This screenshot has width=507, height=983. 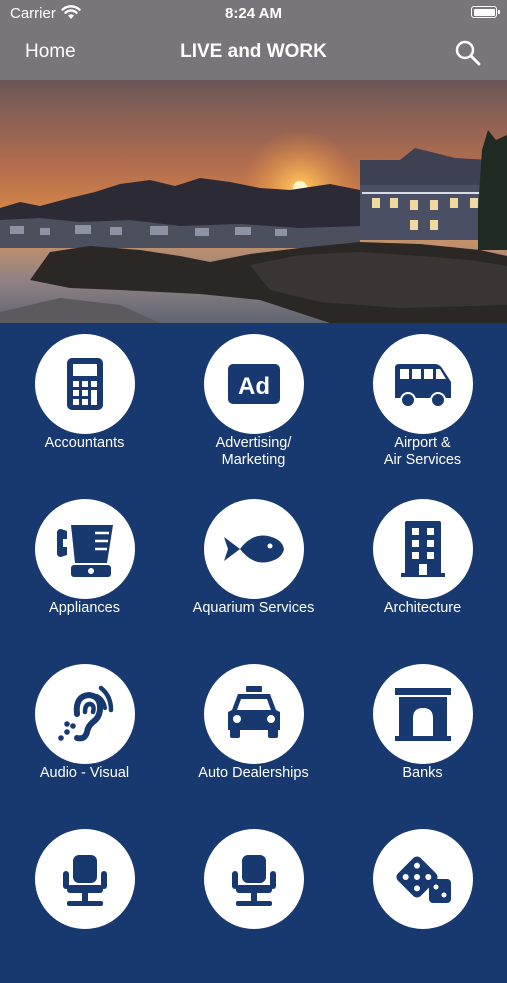 I want to click on fish-icon, so click(x=253, y=549).